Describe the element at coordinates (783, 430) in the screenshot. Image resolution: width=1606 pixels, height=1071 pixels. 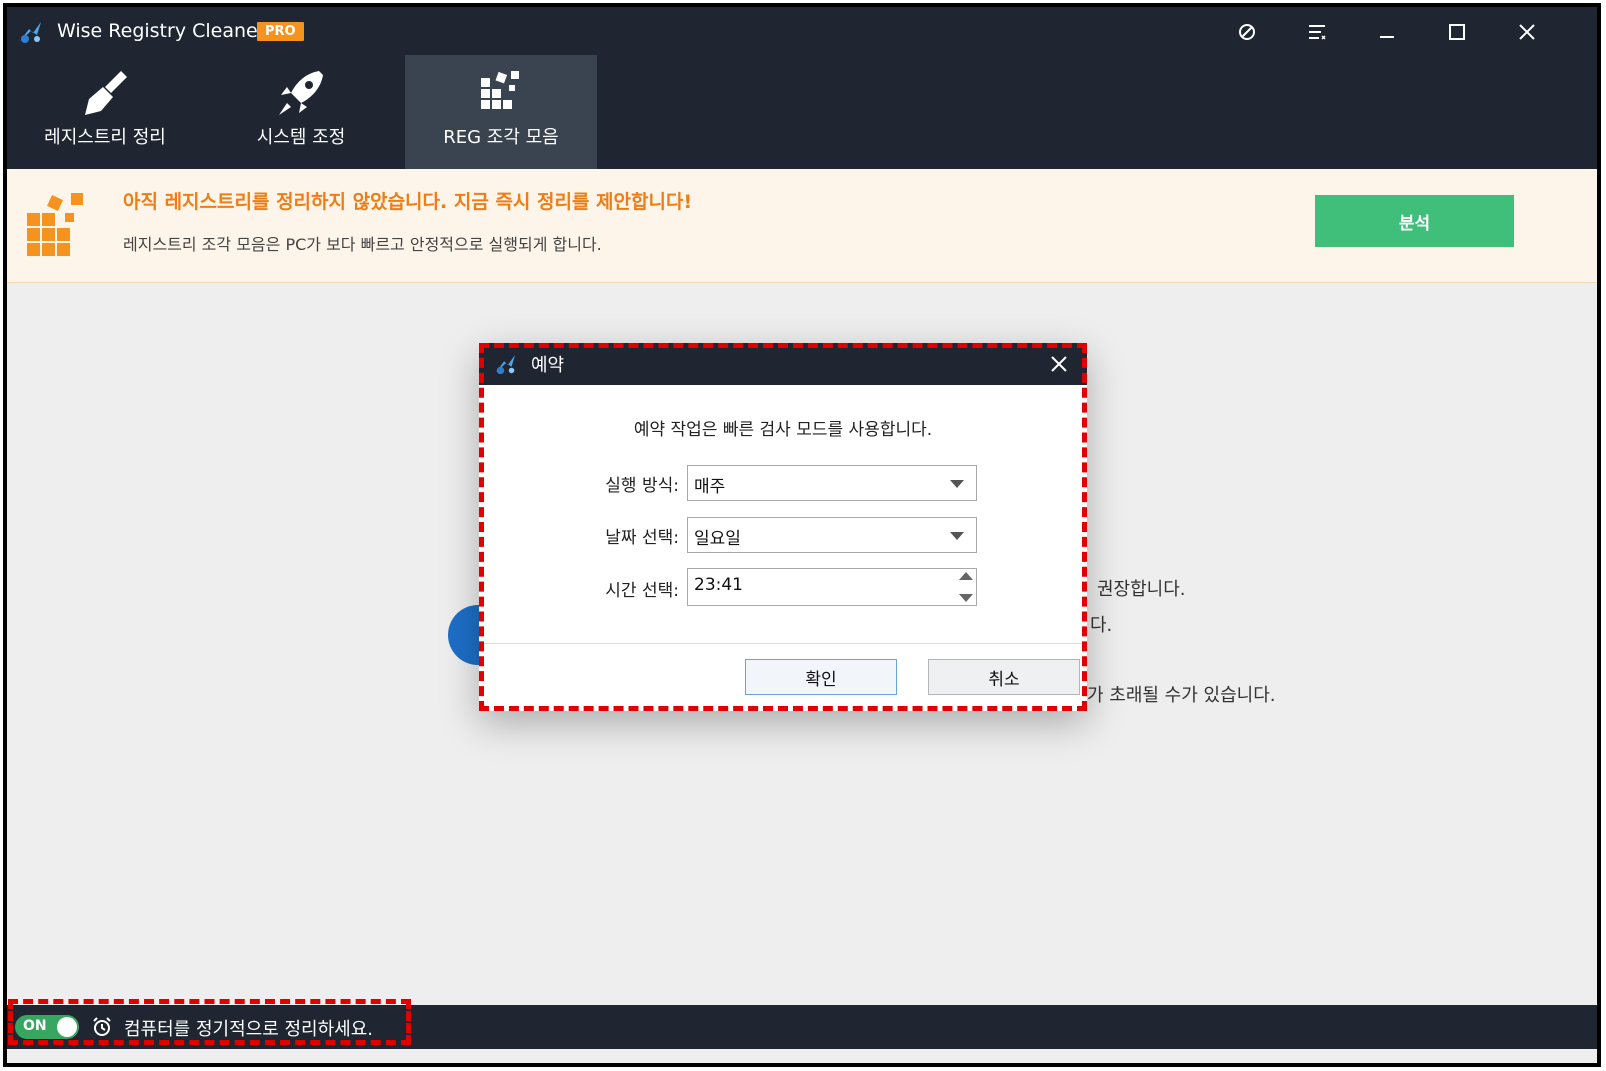
I see `dialog-message: 예약 작업은 빠른 검사 모드를 사용합니다.` at that location.